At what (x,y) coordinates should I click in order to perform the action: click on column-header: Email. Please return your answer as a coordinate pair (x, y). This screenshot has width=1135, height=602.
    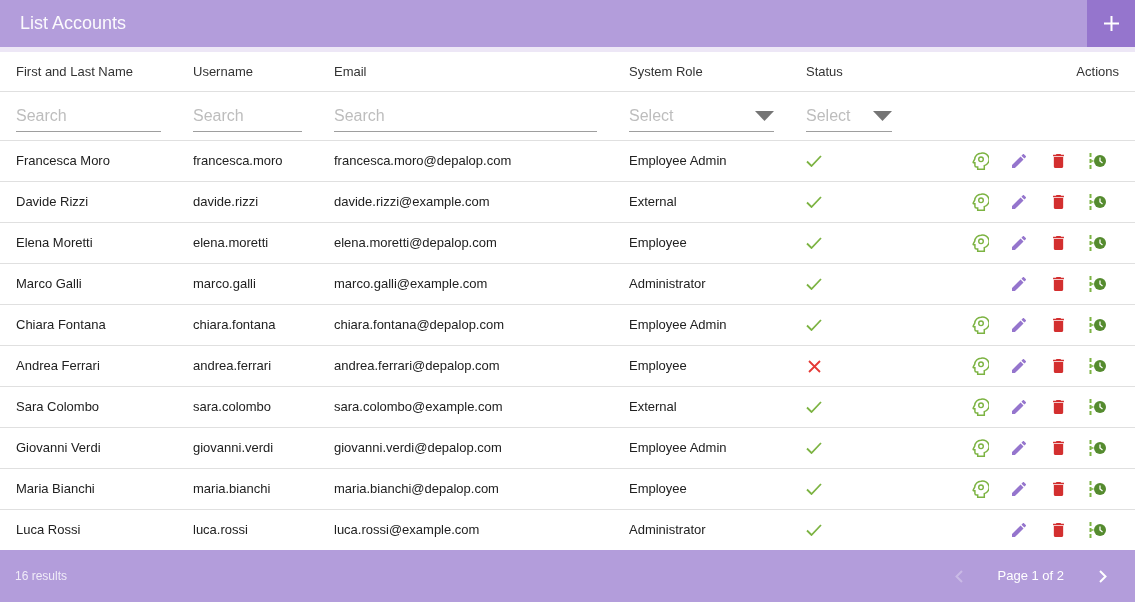
    Looking at the image, I should click on (350, 71).